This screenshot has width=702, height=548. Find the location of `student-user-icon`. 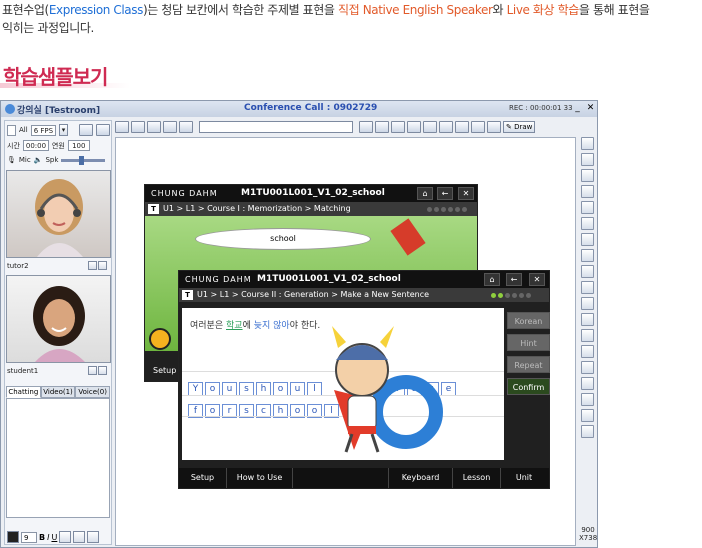

student-user-icon is located at coordinates (102, 370).